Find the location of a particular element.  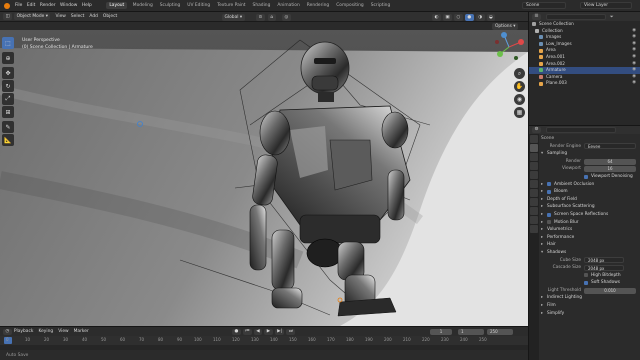

viewport-denoising-checkbox is located at coordinates (586, 176).